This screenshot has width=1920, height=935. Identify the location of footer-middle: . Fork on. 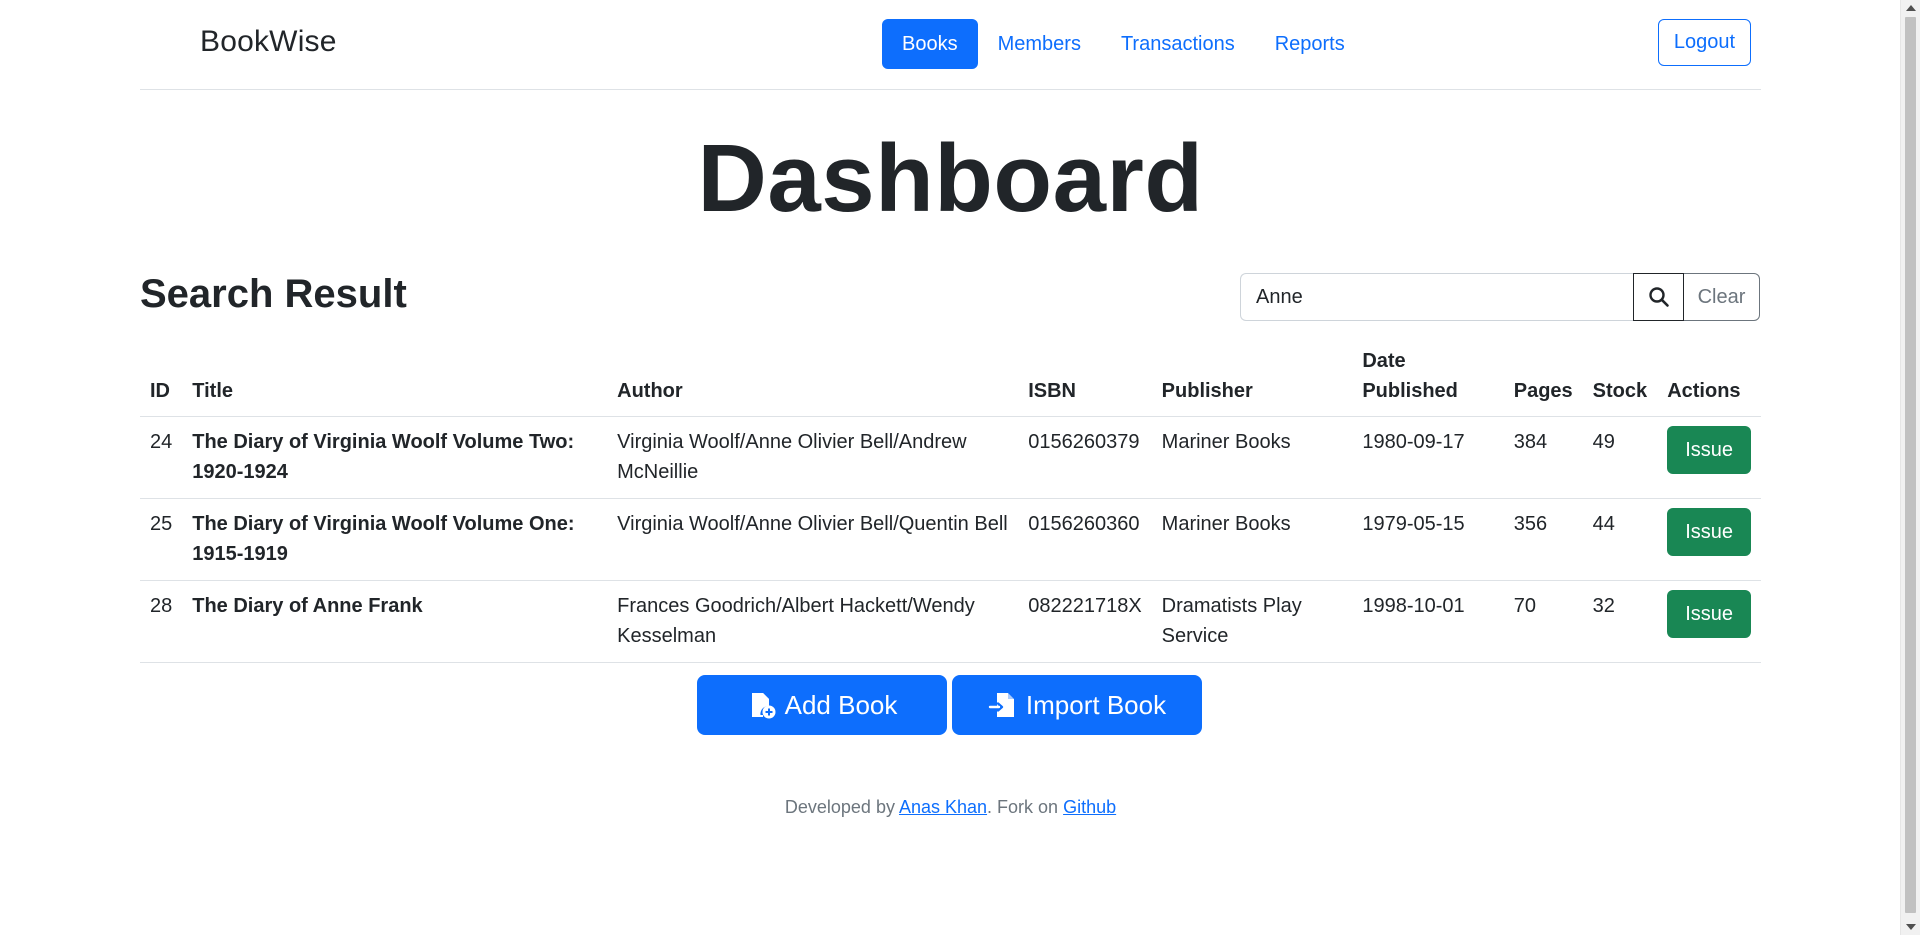
(1025, 807).